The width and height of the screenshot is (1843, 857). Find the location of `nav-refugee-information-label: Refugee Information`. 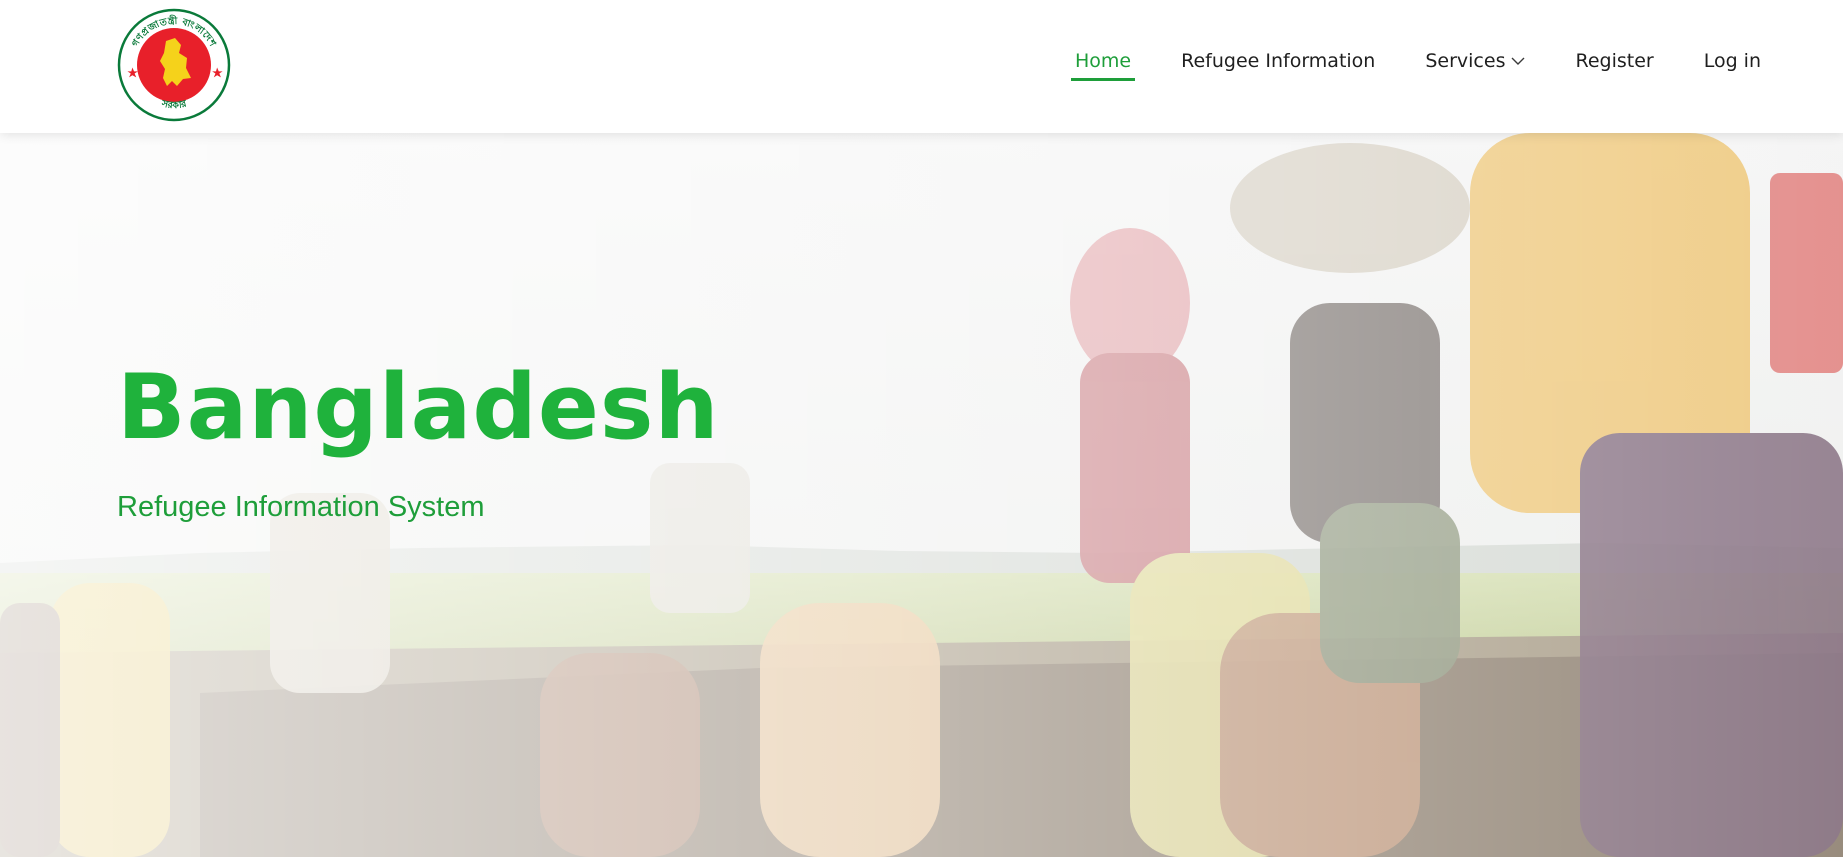

nav-refugee-information-label: Refugee Information is located at coordinates (1278, 61).